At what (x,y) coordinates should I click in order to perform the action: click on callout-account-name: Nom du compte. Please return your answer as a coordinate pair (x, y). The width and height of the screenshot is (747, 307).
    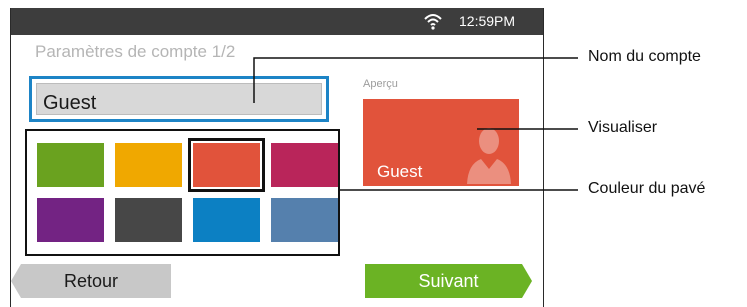
    Looking at the image, I should click on (644, 56).